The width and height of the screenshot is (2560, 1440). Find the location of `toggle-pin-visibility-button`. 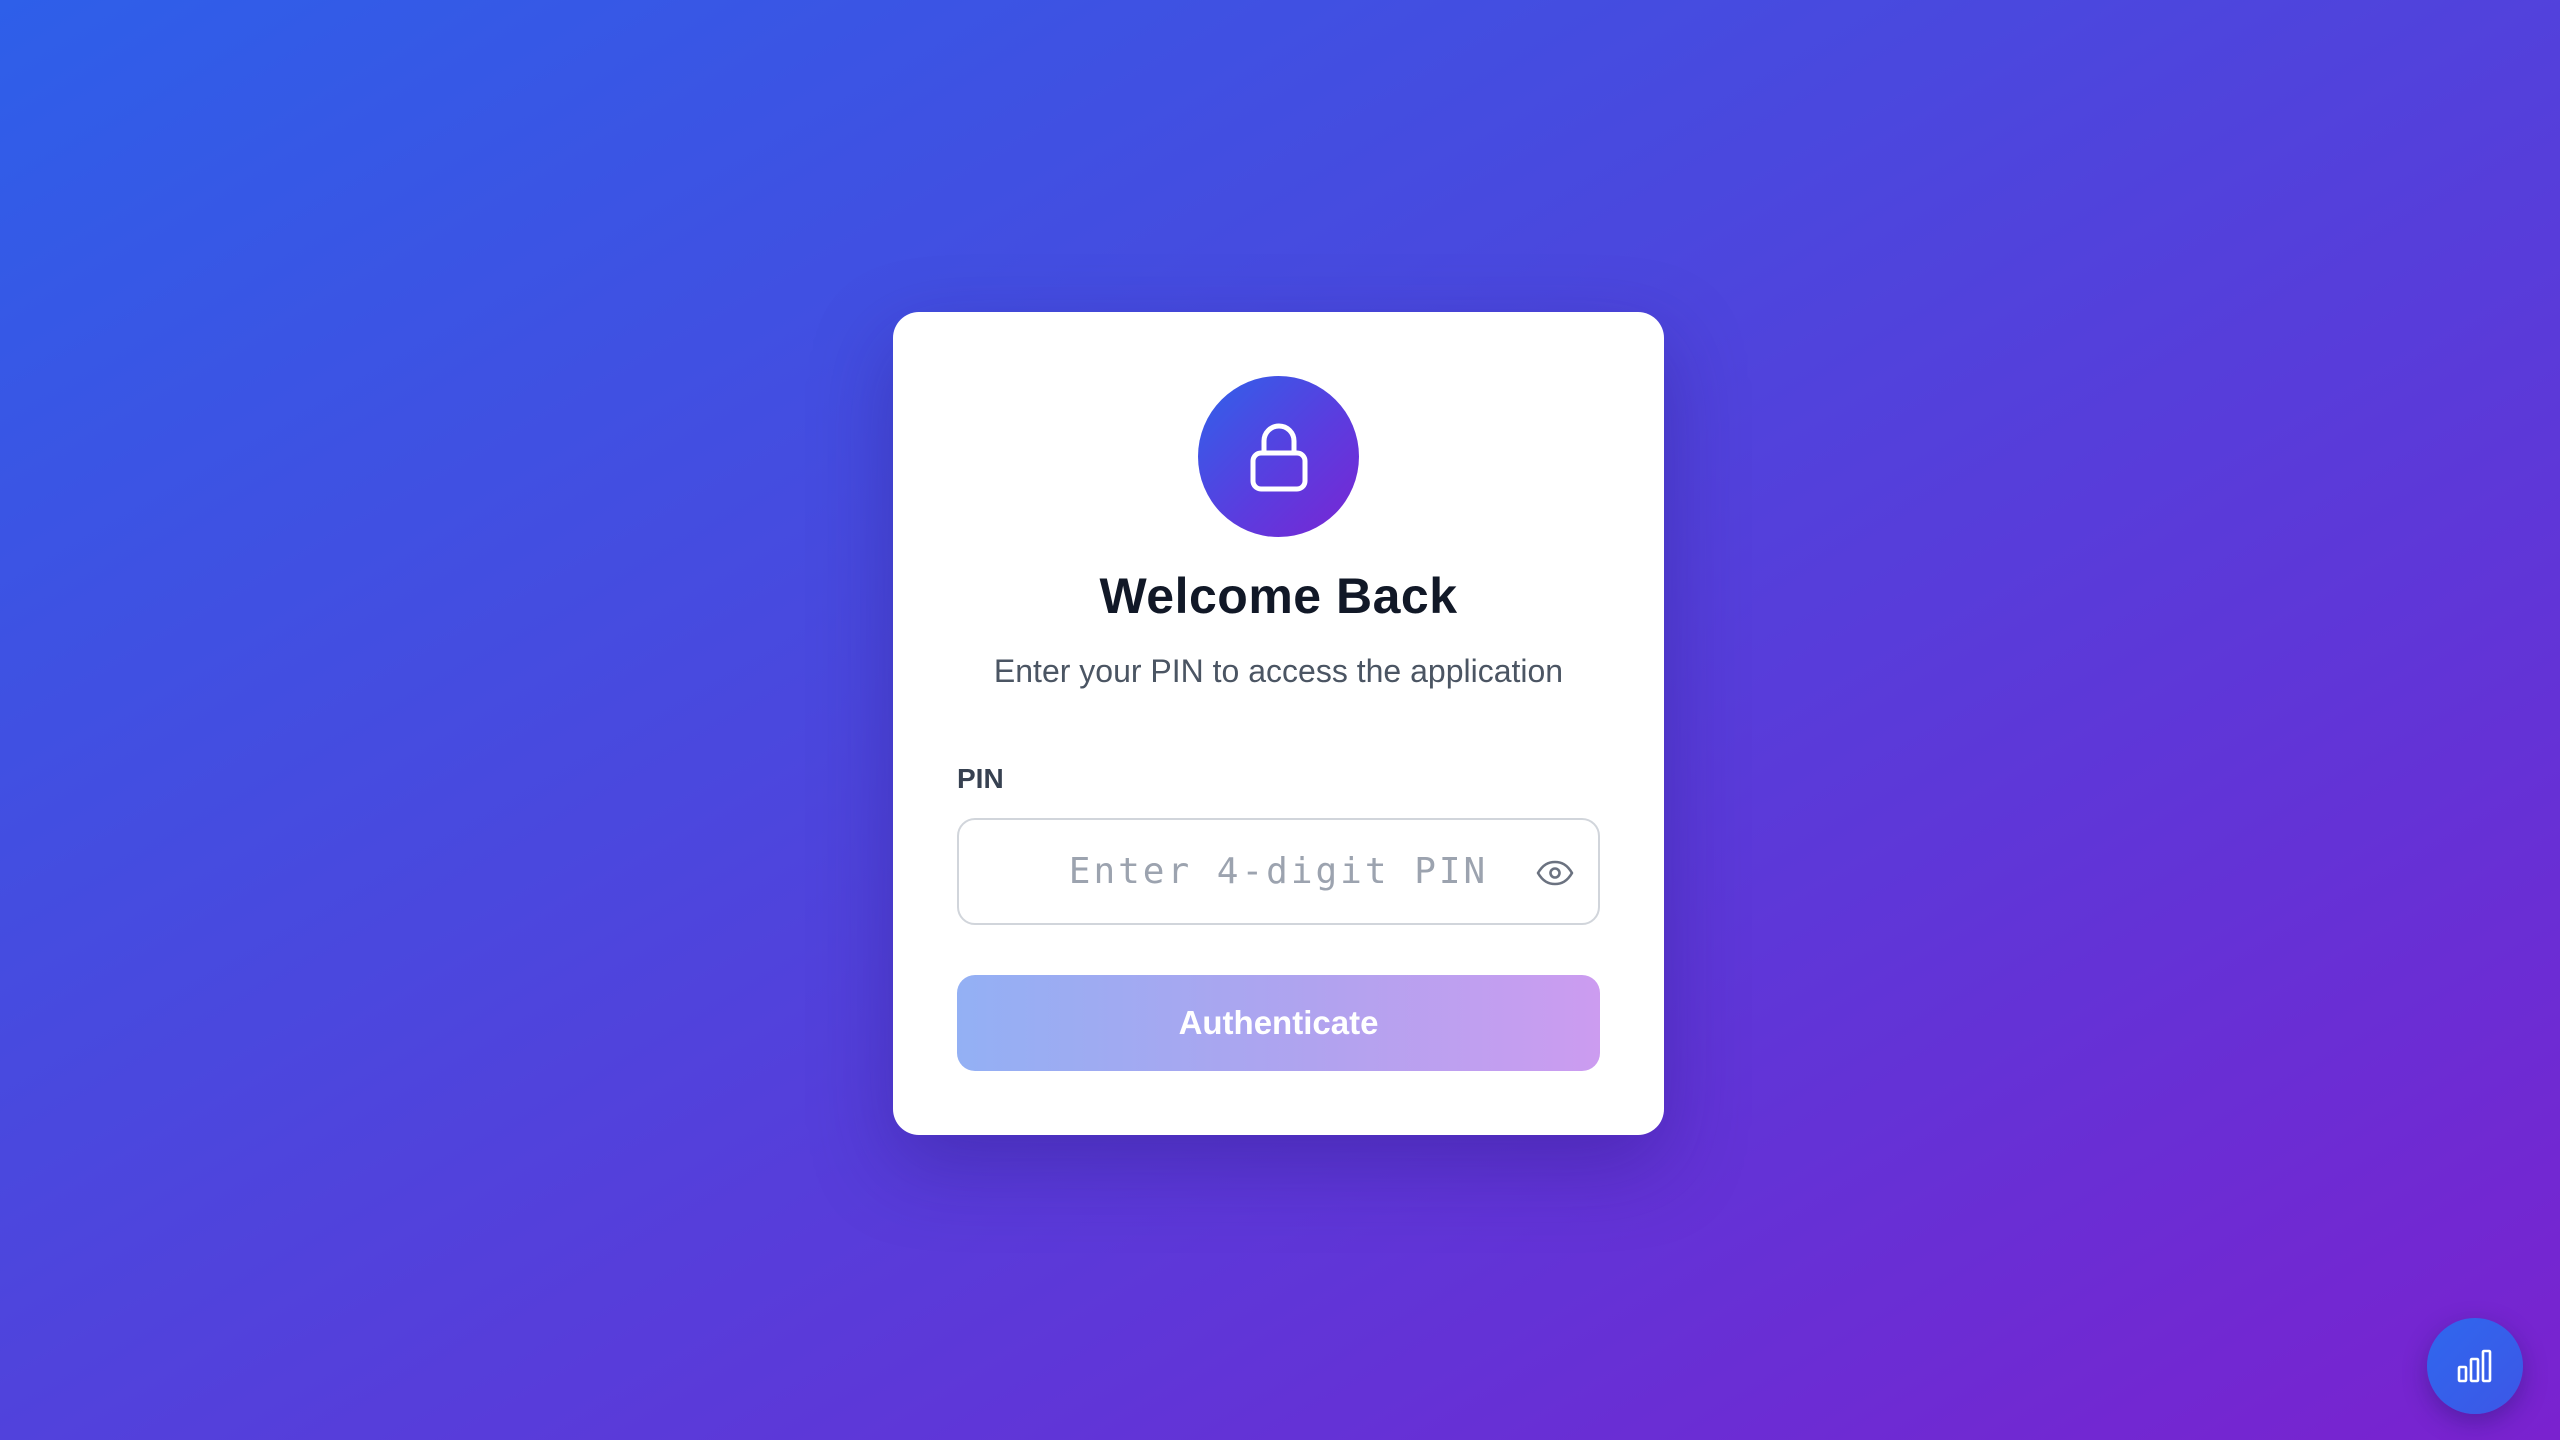

toggle-pin-visibility-button is located at coordinates (1555, 873).